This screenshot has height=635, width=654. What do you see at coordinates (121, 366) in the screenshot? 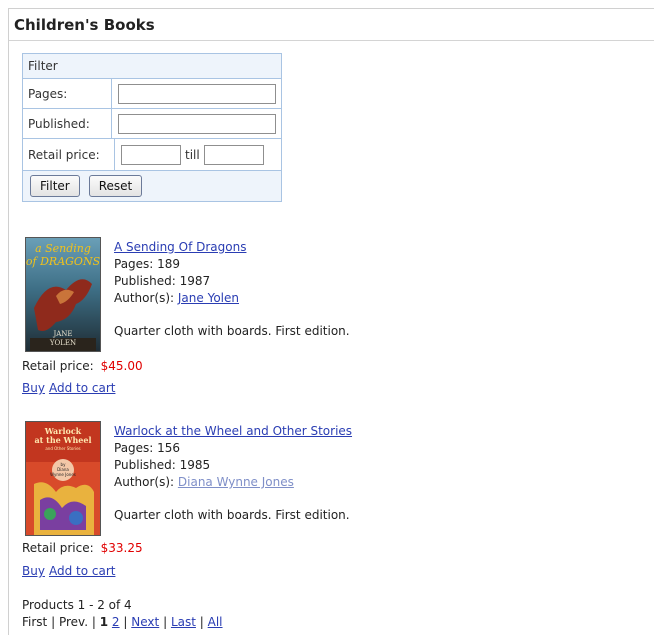
I see `price-value: $45.00` at bounding box center [121, 366].